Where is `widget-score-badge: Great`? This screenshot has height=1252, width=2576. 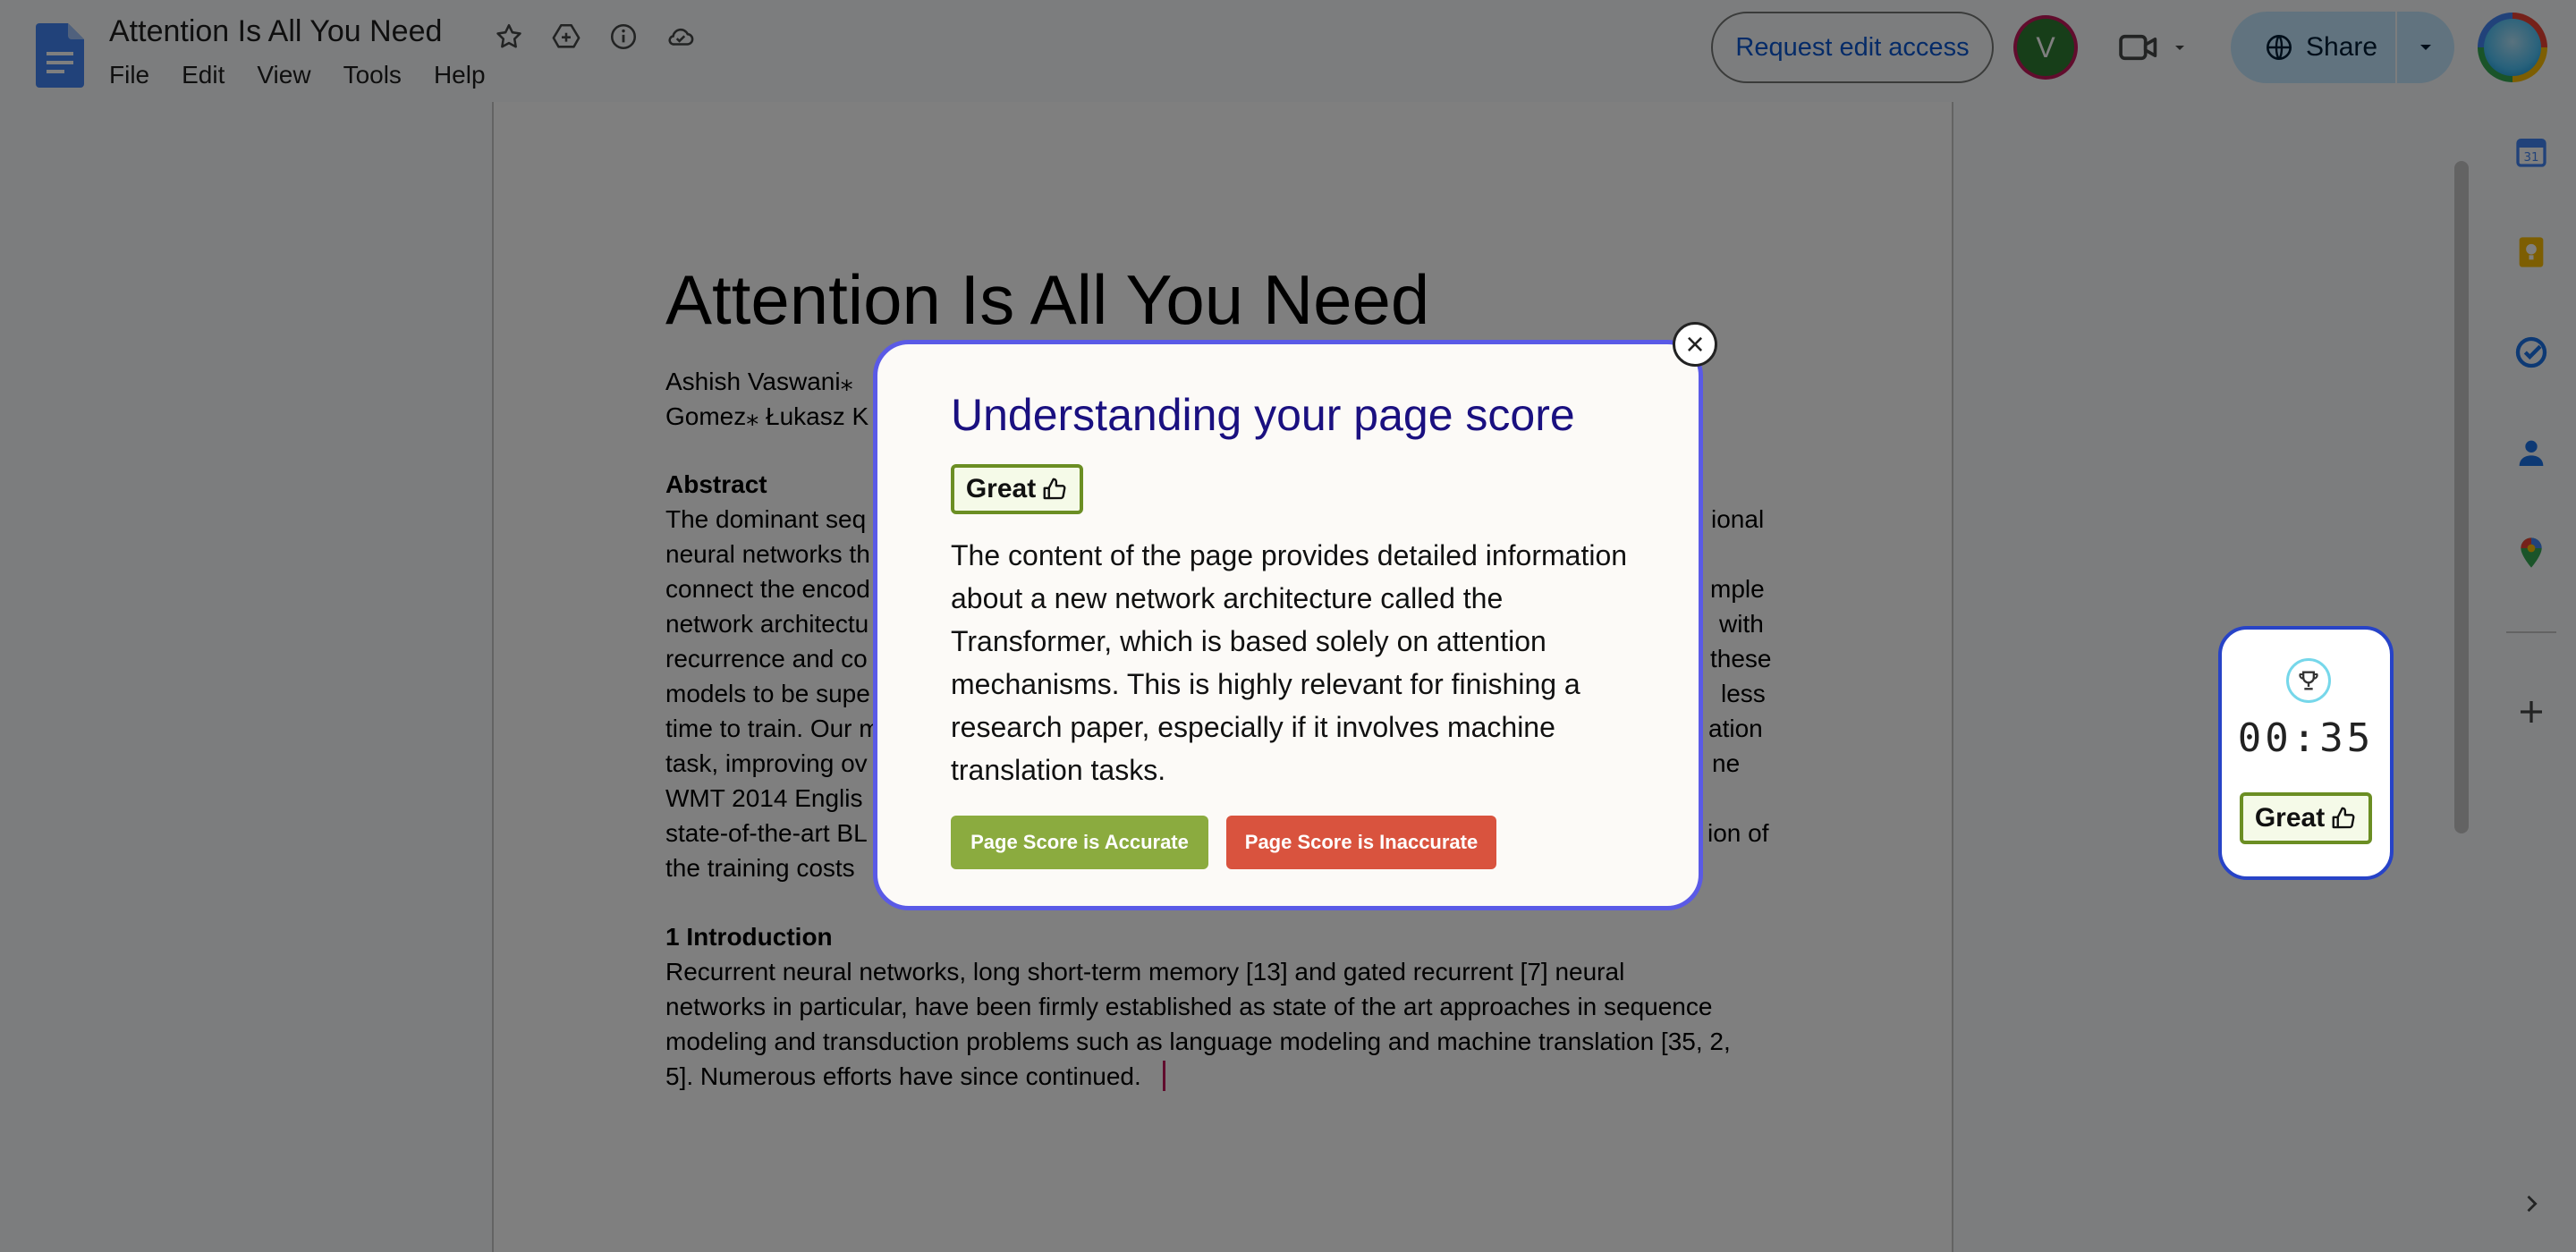 widget-score-badge: Great is located at coordinates (2306, 818).